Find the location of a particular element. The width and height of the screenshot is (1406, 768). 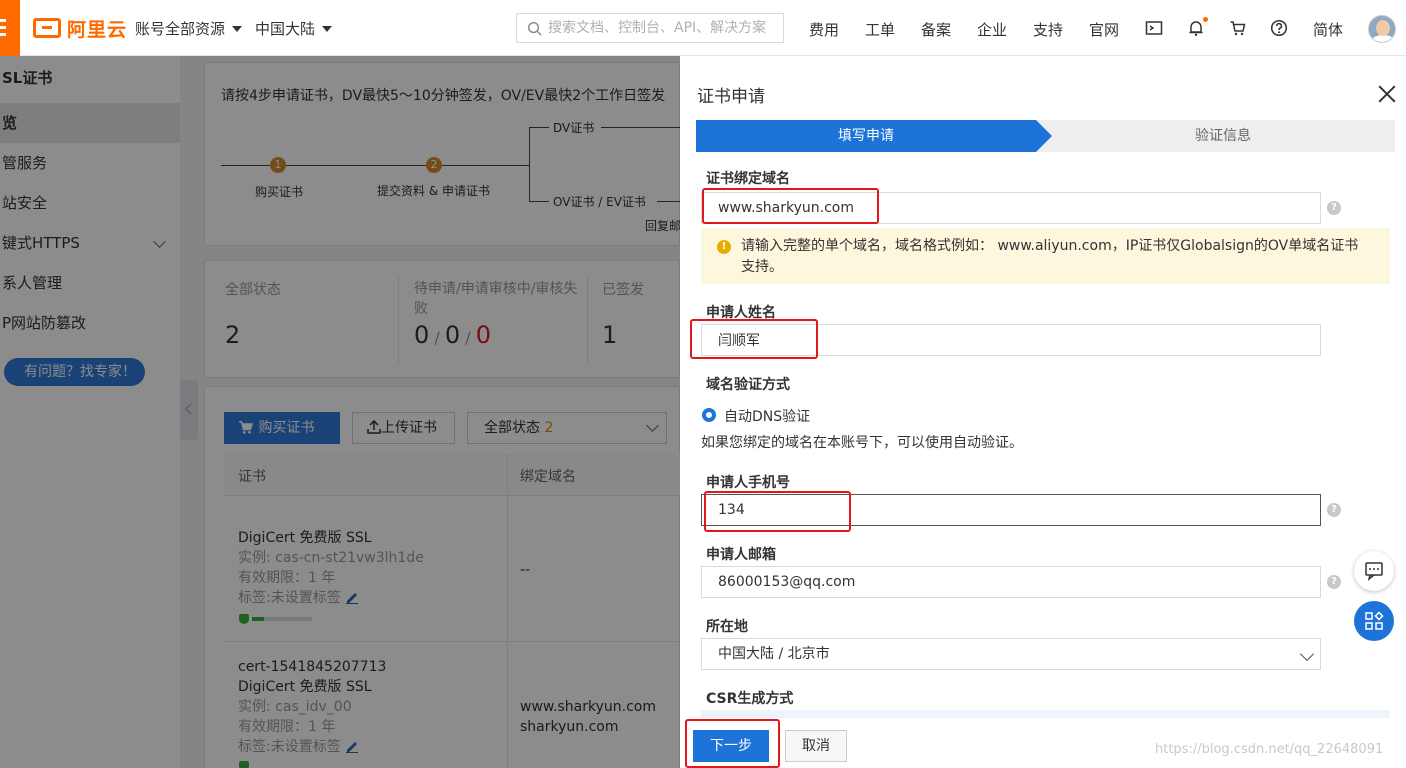

nav-icp: 备案 is located at coordinates (936, 29).